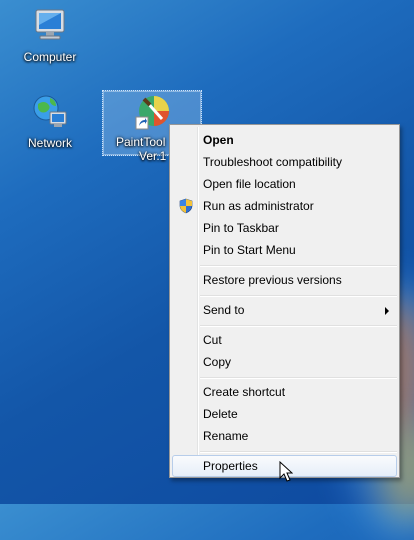  I want to click on menu-item-label: Restore previous versions, so click(272, 280).